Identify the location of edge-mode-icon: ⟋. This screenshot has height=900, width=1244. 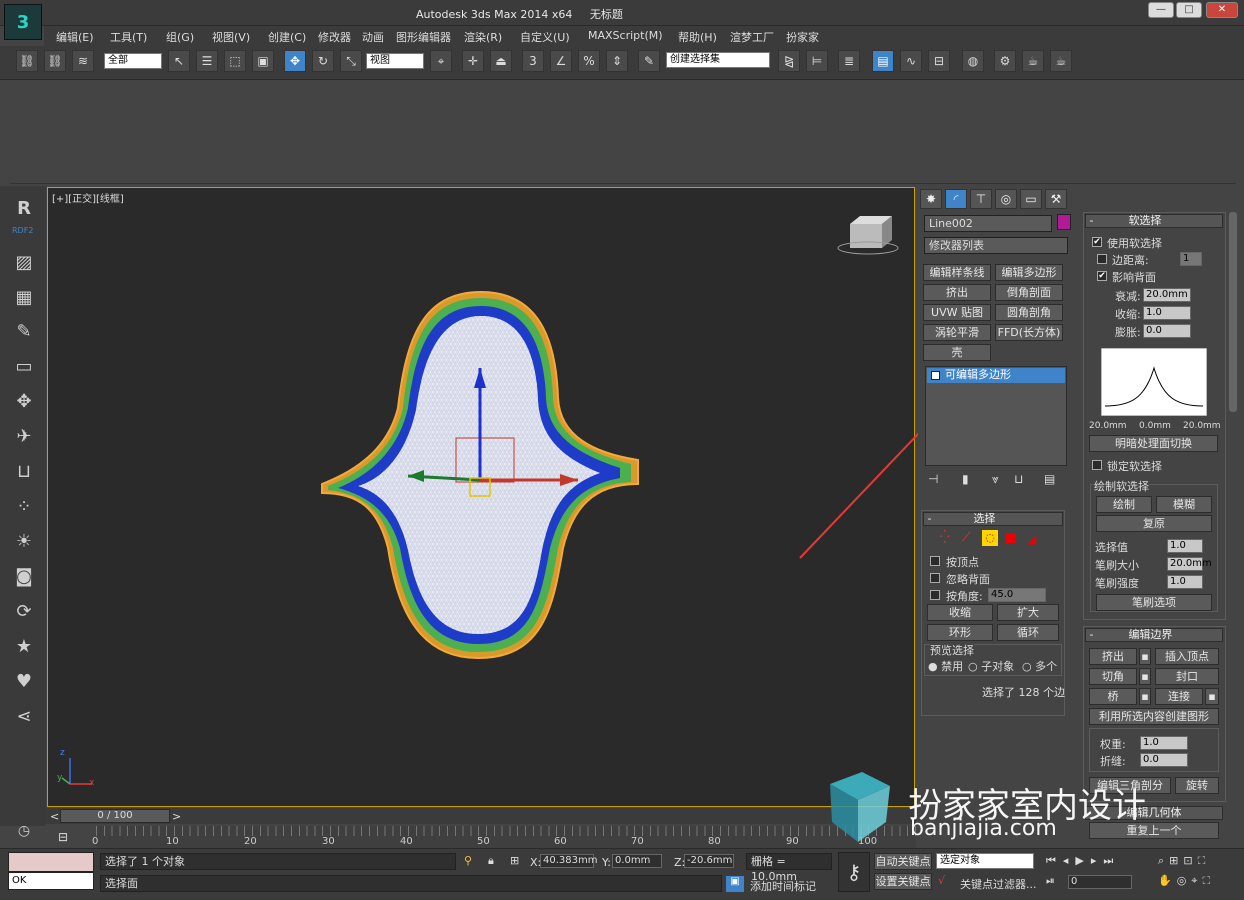
(966, 537).